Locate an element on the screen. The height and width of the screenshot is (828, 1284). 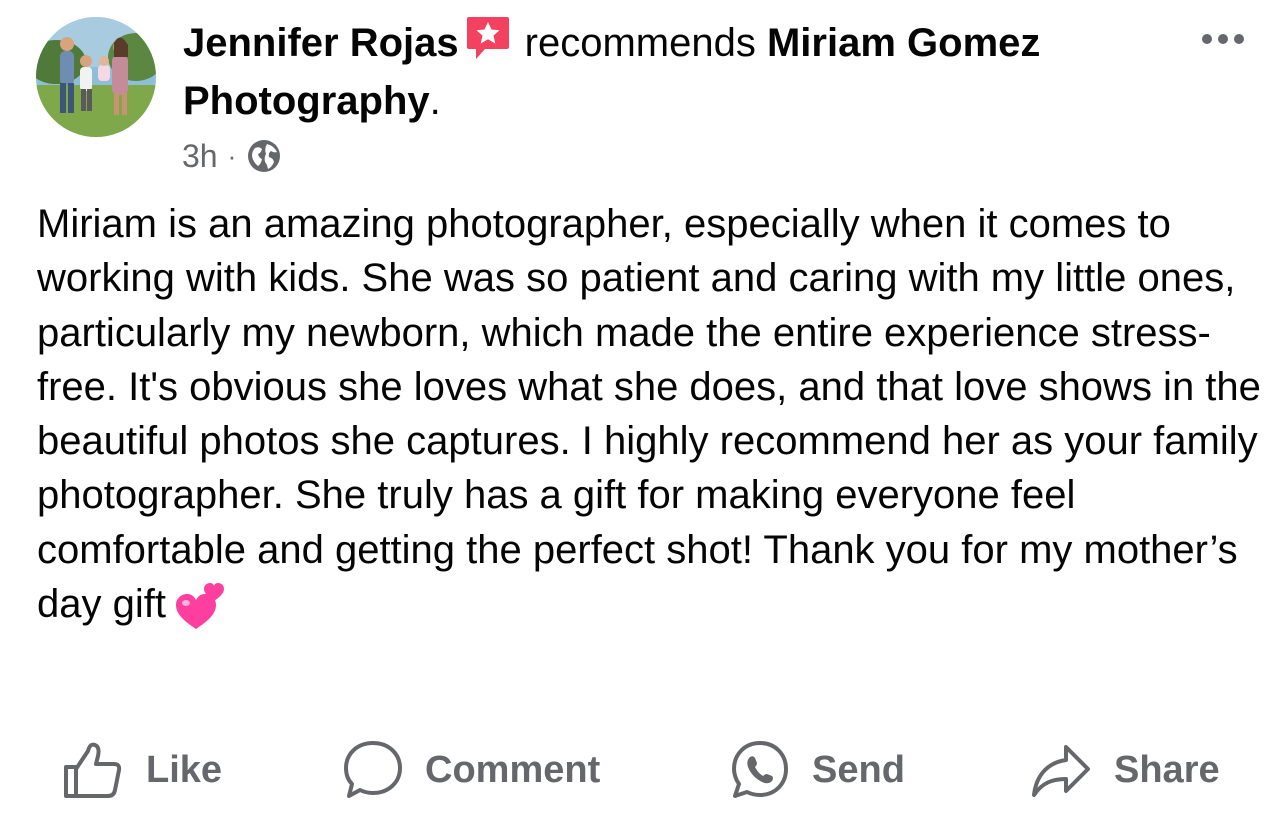
more-options-icon is located at coordinates (1223, 39).